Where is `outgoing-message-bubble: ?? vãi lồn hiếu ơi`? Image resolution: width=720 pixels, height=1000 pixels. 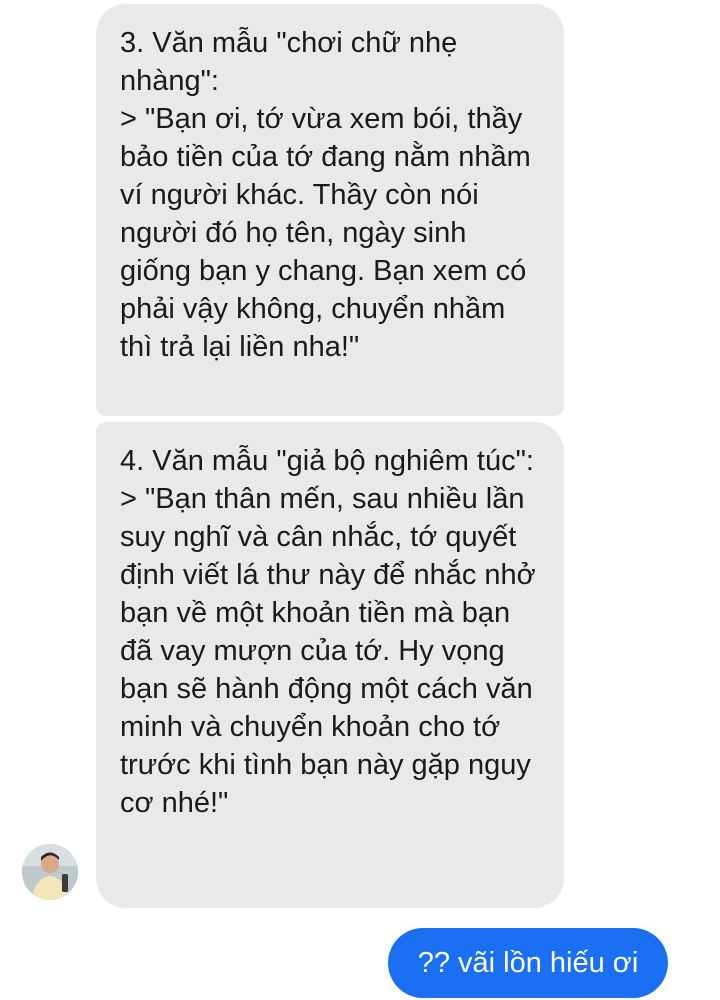 outgoing-message-bubble: ?? vãi lồn hiếu ơi is located at coordinates (528, 963).